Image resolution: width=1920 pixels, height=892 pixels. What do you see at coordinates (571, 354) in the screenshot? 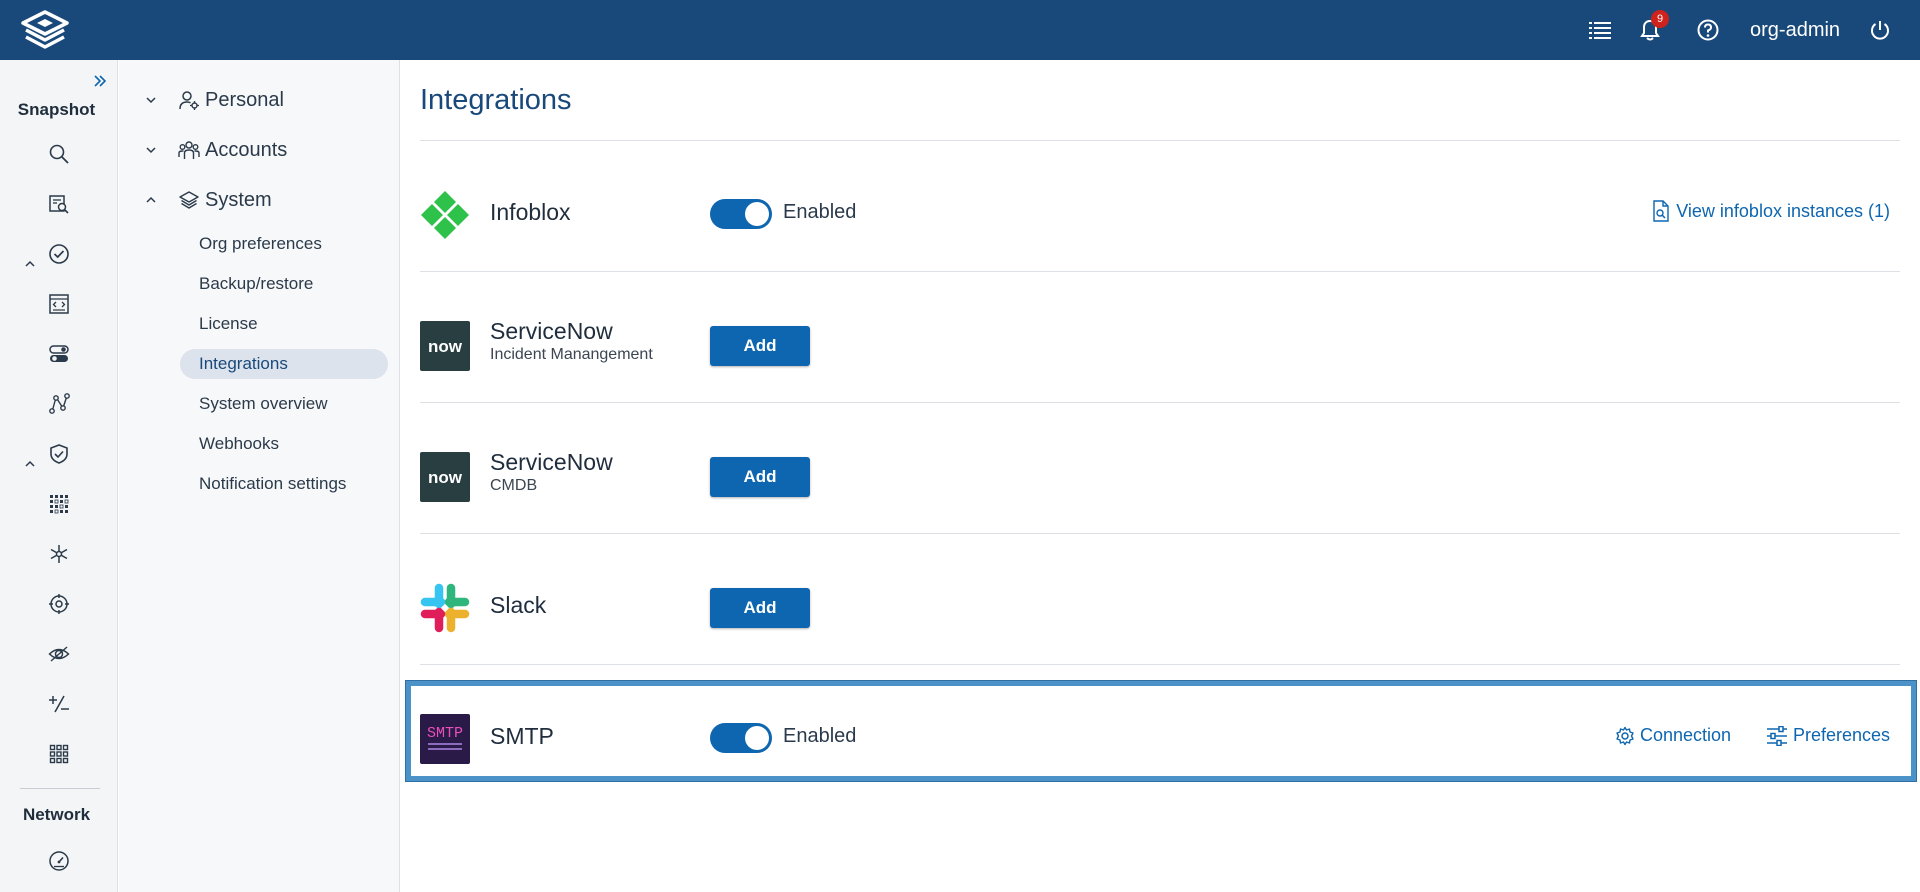
I see `integration-subtitle: Incident Manangement` at bounding box center [571, 354].